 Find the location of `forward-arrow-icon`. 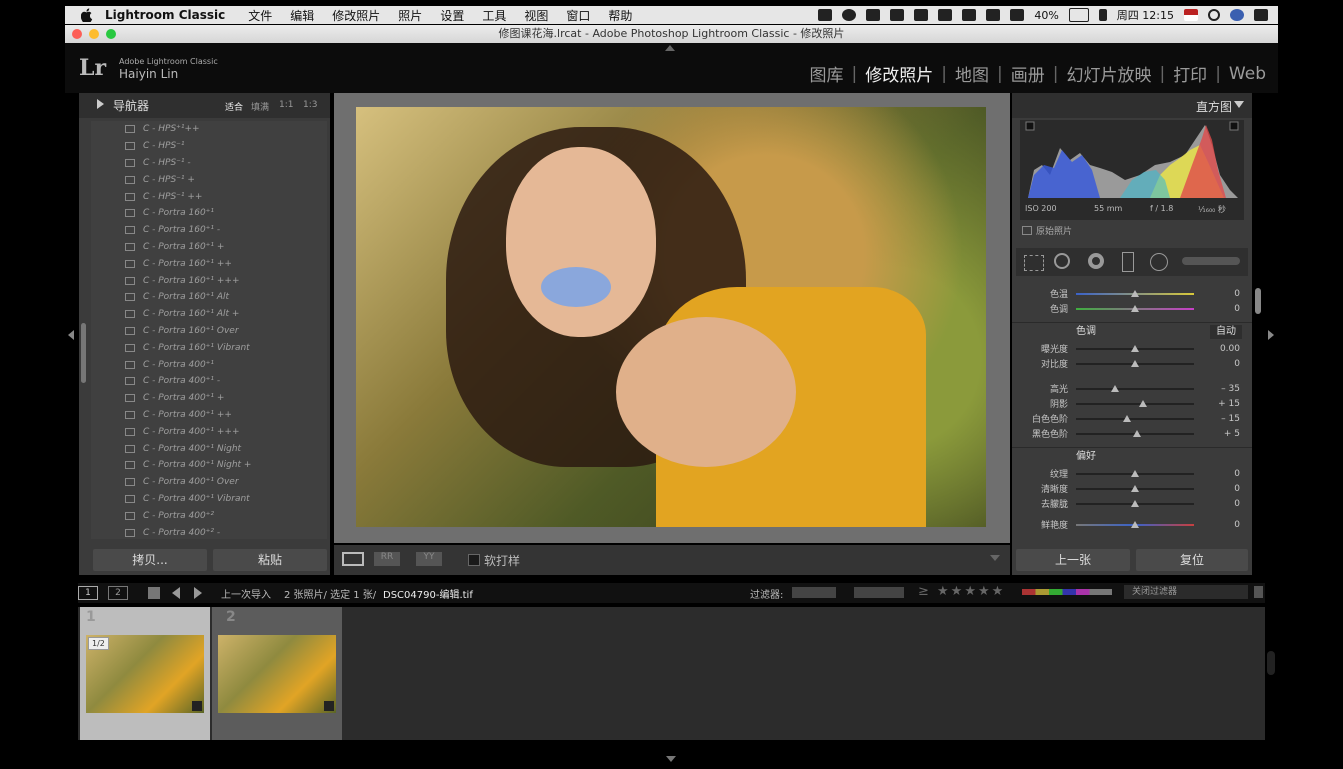

forward-arrow-icon is located at coordinates (198, 593).